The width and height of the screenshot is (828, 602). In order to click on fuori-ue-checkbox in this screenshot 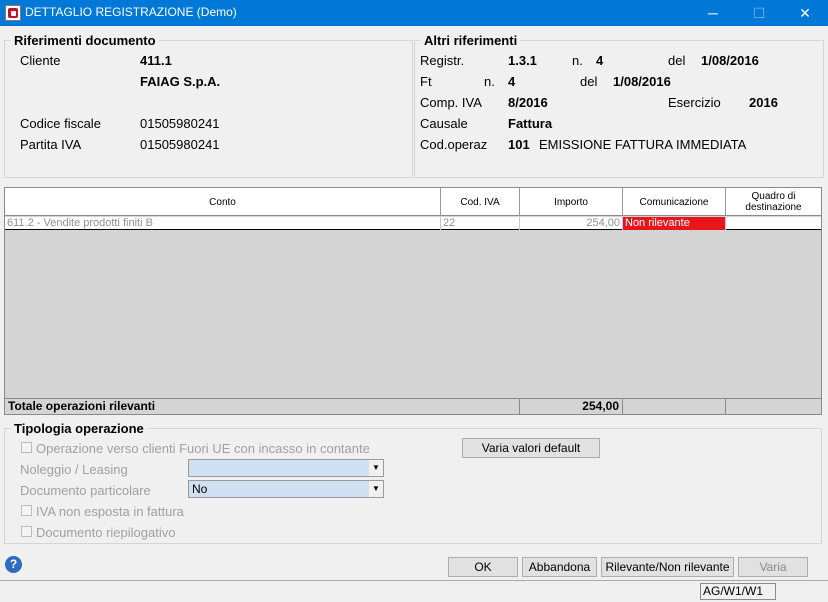, I will do `click(26, 447)`.